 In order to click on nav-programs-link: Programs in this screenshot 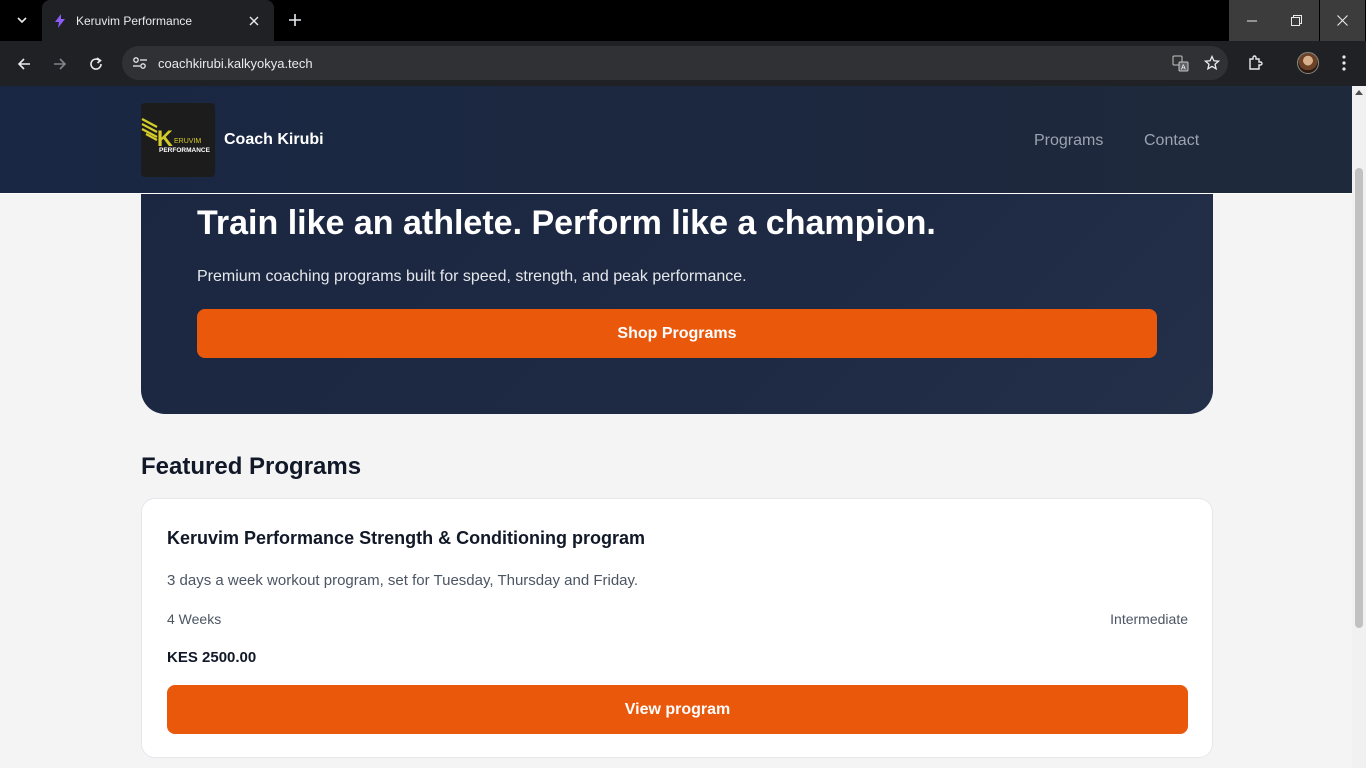, I will do `click(1068, 141)`.